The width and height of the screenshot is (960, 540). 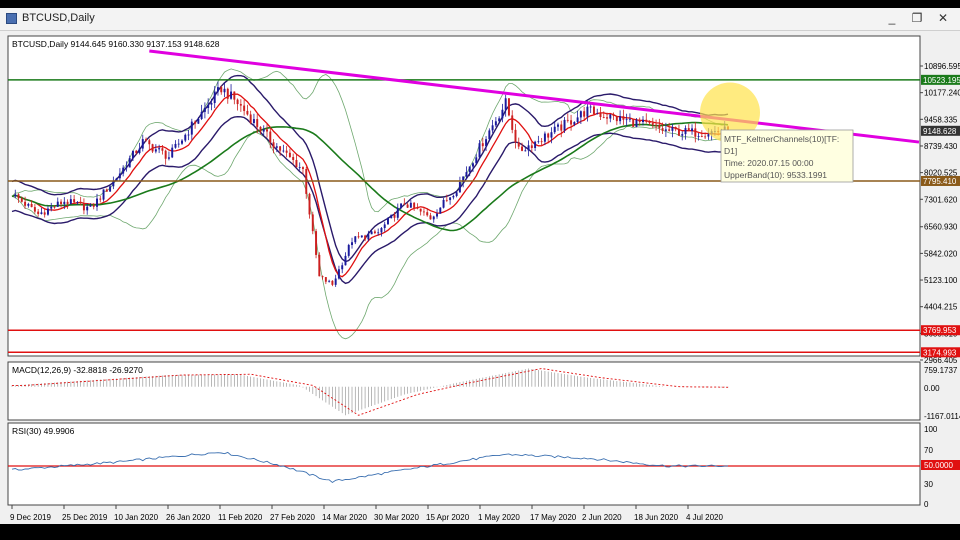 I want to click on rsi-axis-70: 70, so click(x=928, y=450).